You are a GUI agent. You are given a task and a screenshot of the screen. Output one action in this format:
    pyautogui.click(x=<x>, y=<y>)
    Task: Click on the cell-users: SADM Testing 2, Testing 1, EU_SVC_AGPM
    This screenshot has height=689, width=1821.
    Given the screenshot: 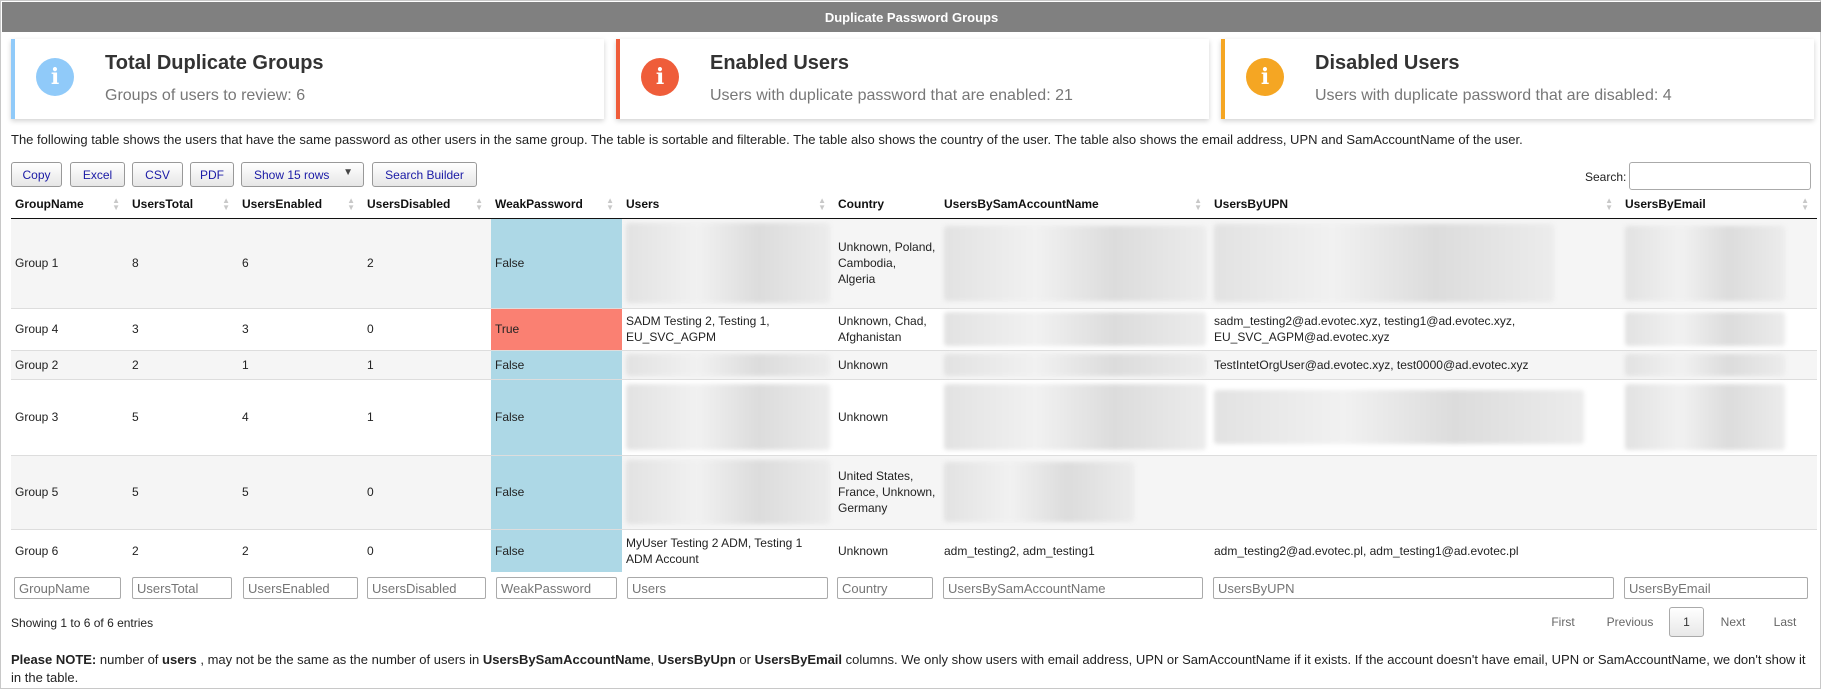 What is the action you would take?
    pyautogui.click(x=728, y=328)
    